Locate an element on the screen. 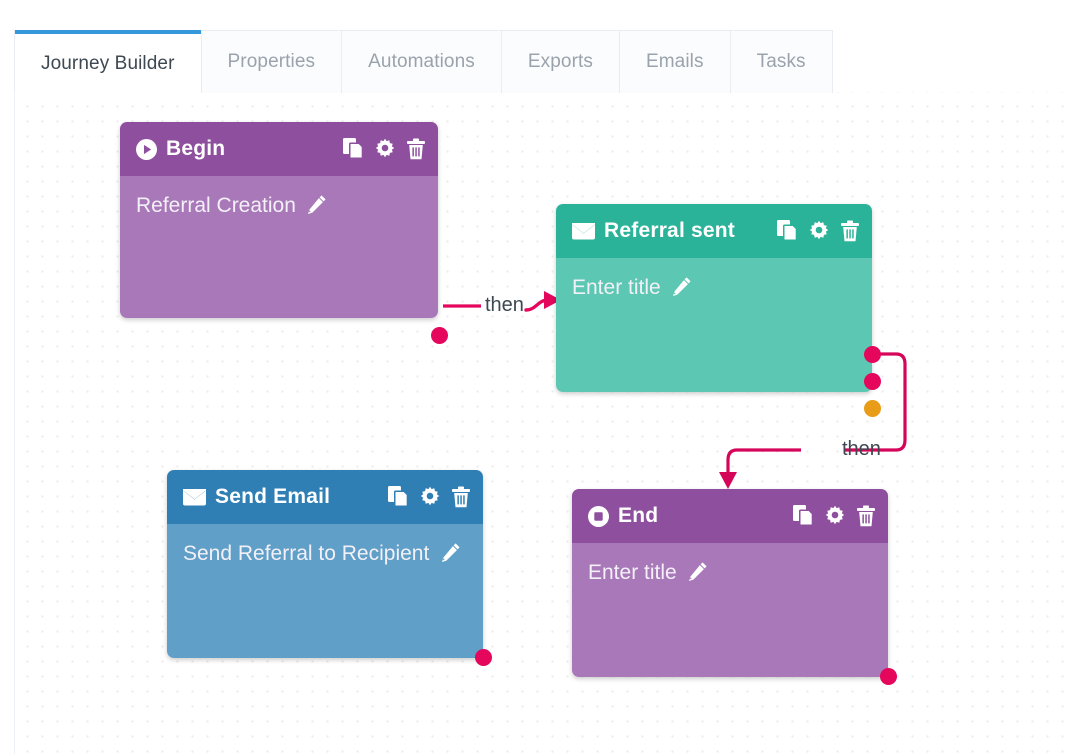 The height and width of the screenshot is (754, 1068). tab-exports: Exports is located at coordinates (560, 61).